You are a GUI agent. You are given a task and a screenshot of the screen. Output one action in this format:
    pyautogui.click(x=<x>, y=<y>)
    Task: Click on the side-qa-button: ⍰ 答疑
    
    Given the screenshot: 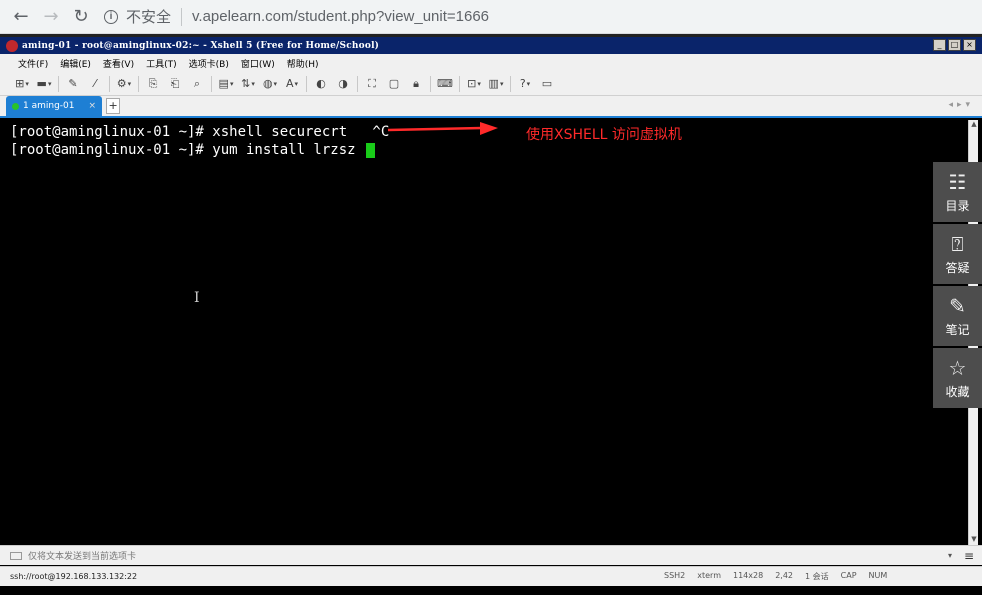 What is the action you would take?
    pyautogui.click(x=957, y=254)
    